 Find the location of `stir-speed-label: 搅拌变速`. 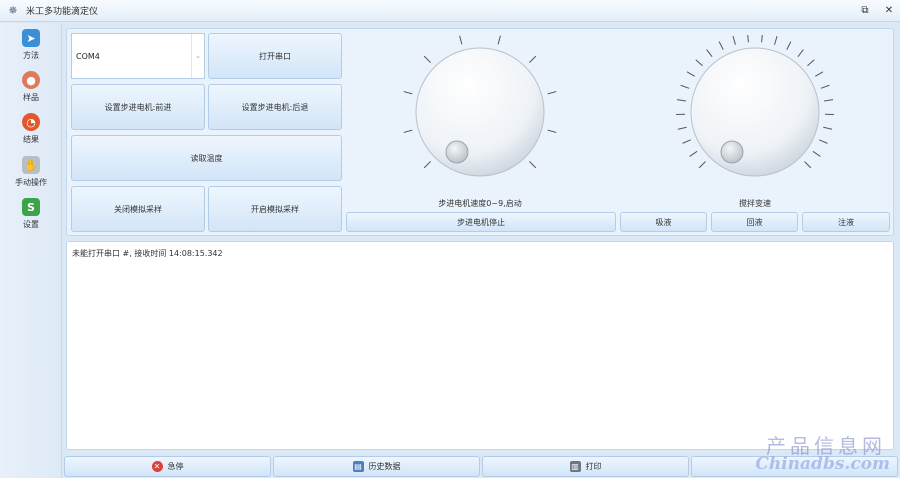

stir-speed-label: 搅拌变速 is located at coordinates (755, 203).